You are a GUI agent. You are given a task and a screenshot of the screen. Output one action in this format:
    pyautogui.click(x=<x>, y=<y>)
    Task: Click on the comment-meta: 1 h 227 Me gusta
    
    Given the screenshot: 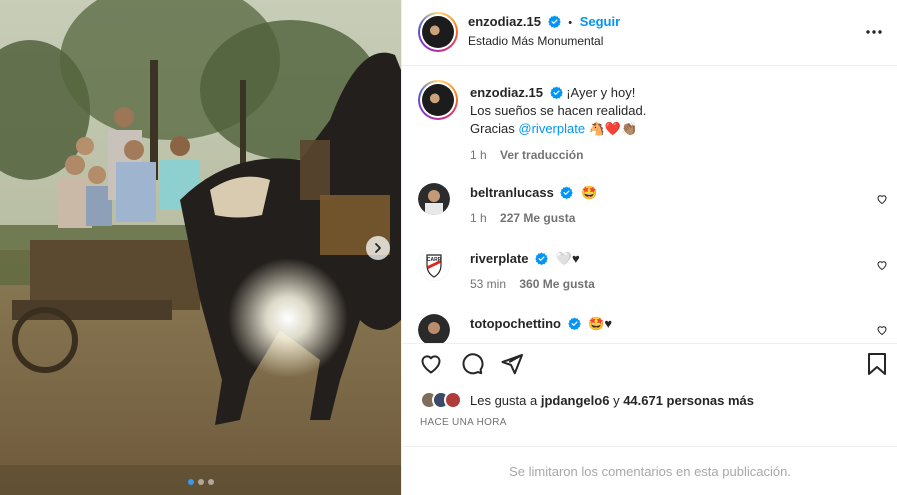 What is the action you would take?
    pyautogui.click(x=533, y=218)
    